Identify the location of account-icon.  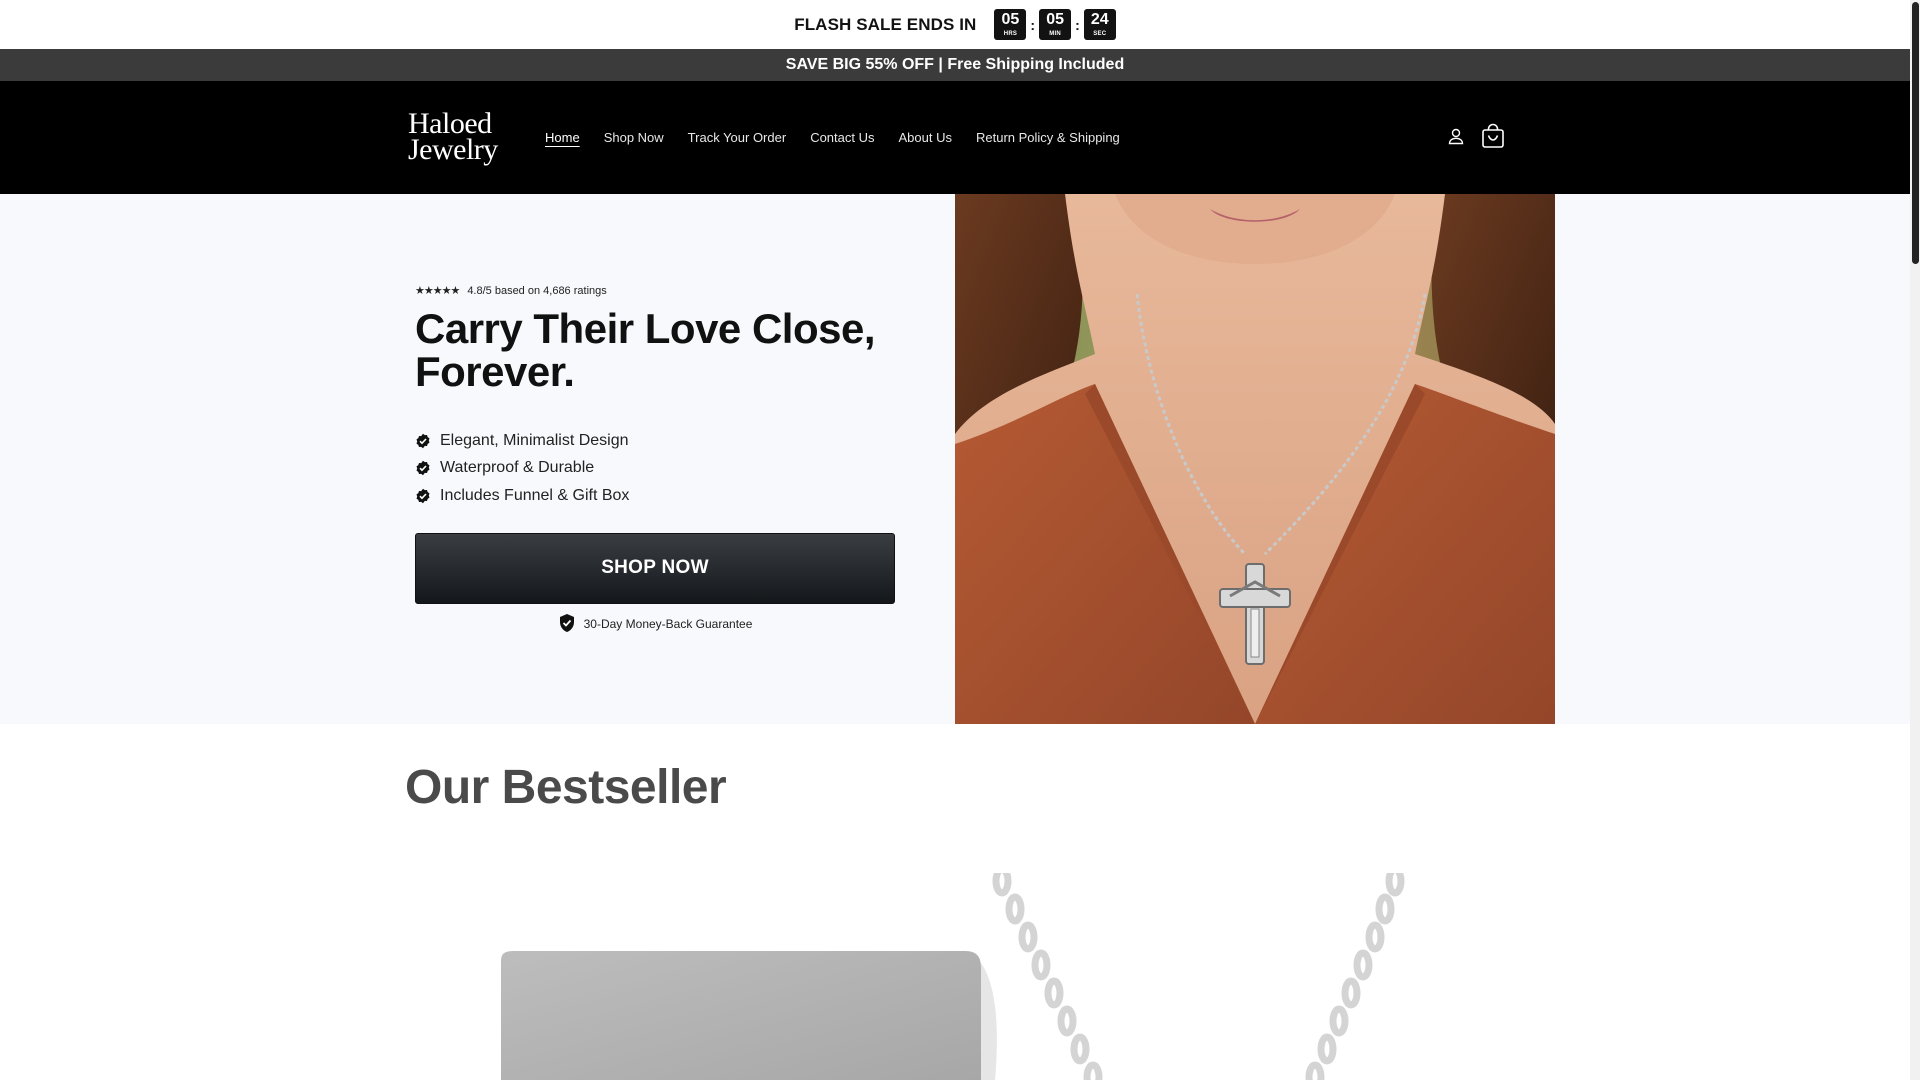
(1456, 136).